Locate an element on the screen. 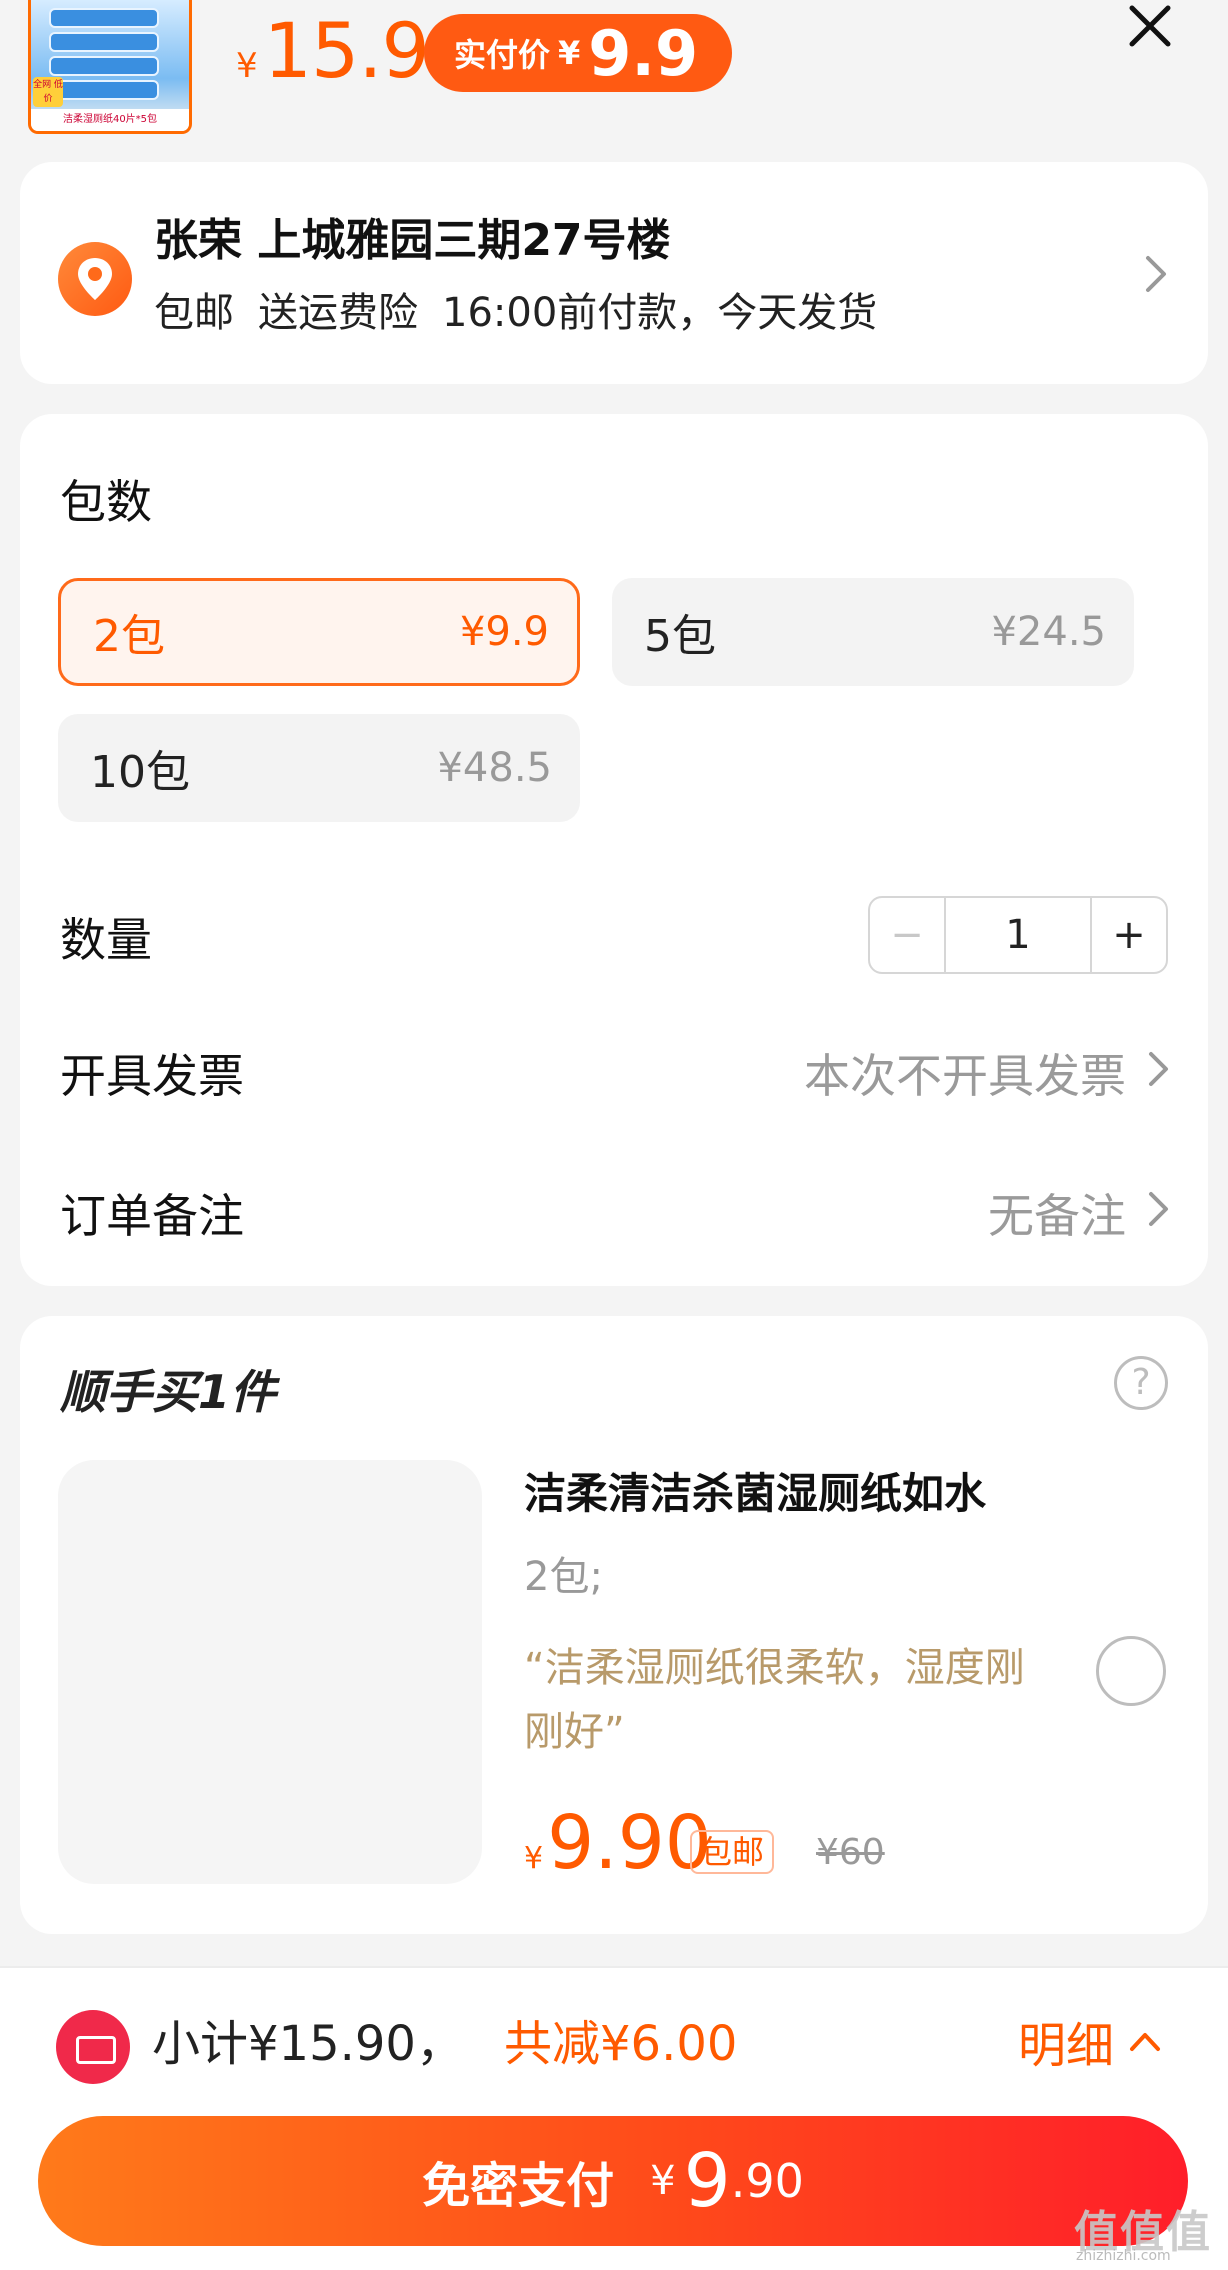  option-chip-5-packs: 5包 ¥24.5 is located at coordinates (873, 632).